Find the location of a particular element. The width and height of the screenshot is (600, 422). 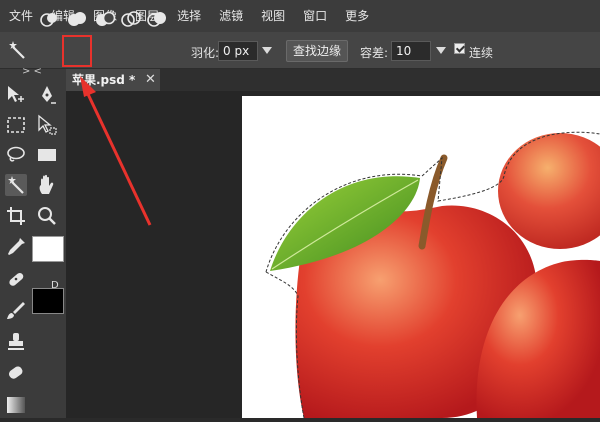

document-tab: 苹果.psd * ✕ is located at coordinates (113, 80).